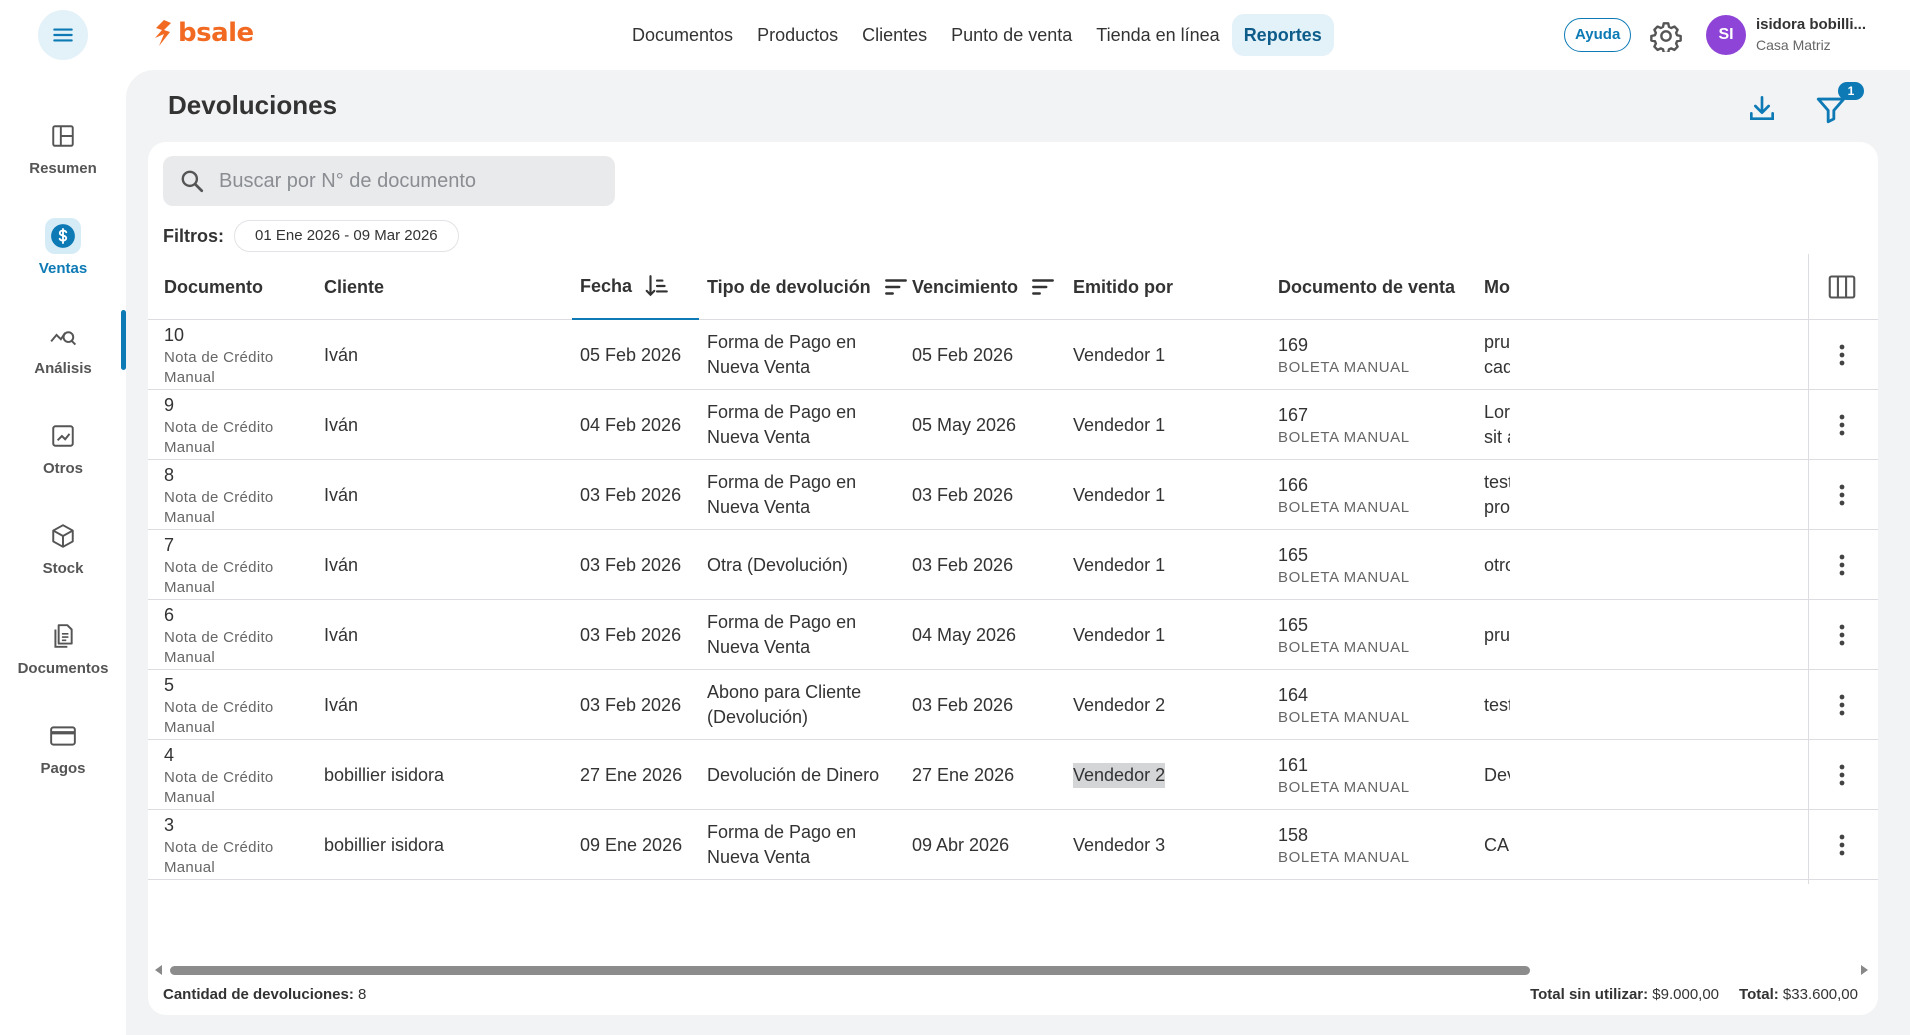 The height and width of the screenshot is (1035, 1910). I want to click on download-icon, so click(1762, 108).